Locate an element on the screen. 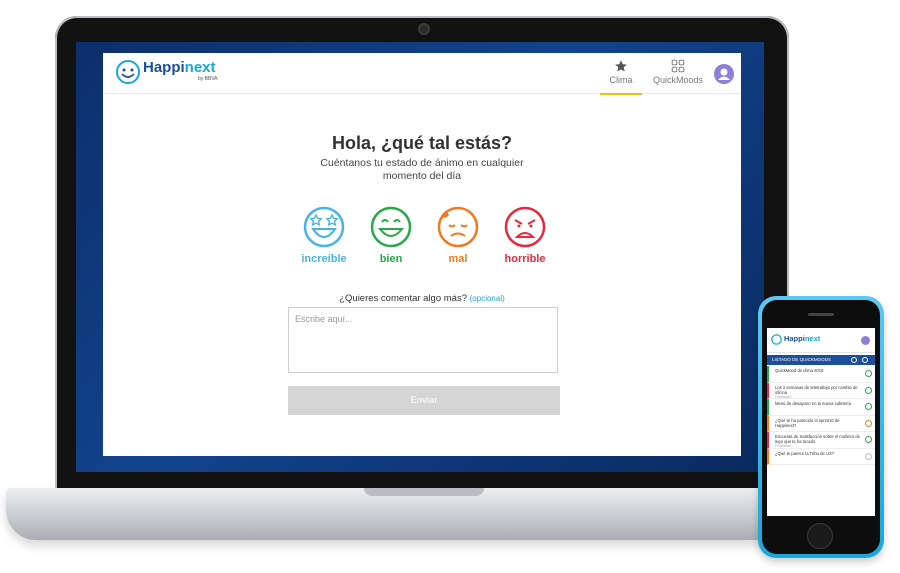 This screenshot has height=573, width=900. phone-brand-name: Happinext is located at coordinates (802, 338).